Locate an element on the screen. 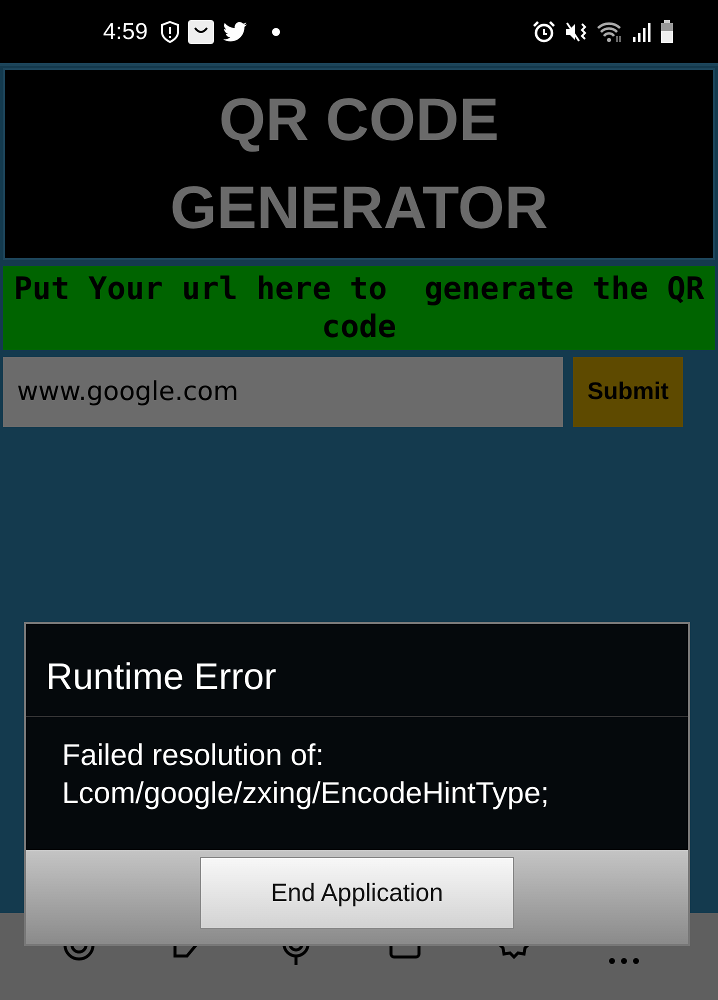  error-message: Failed resolution of: Lcom/google/zxing/EncodeHintType; is located at coordinates (305, 775).